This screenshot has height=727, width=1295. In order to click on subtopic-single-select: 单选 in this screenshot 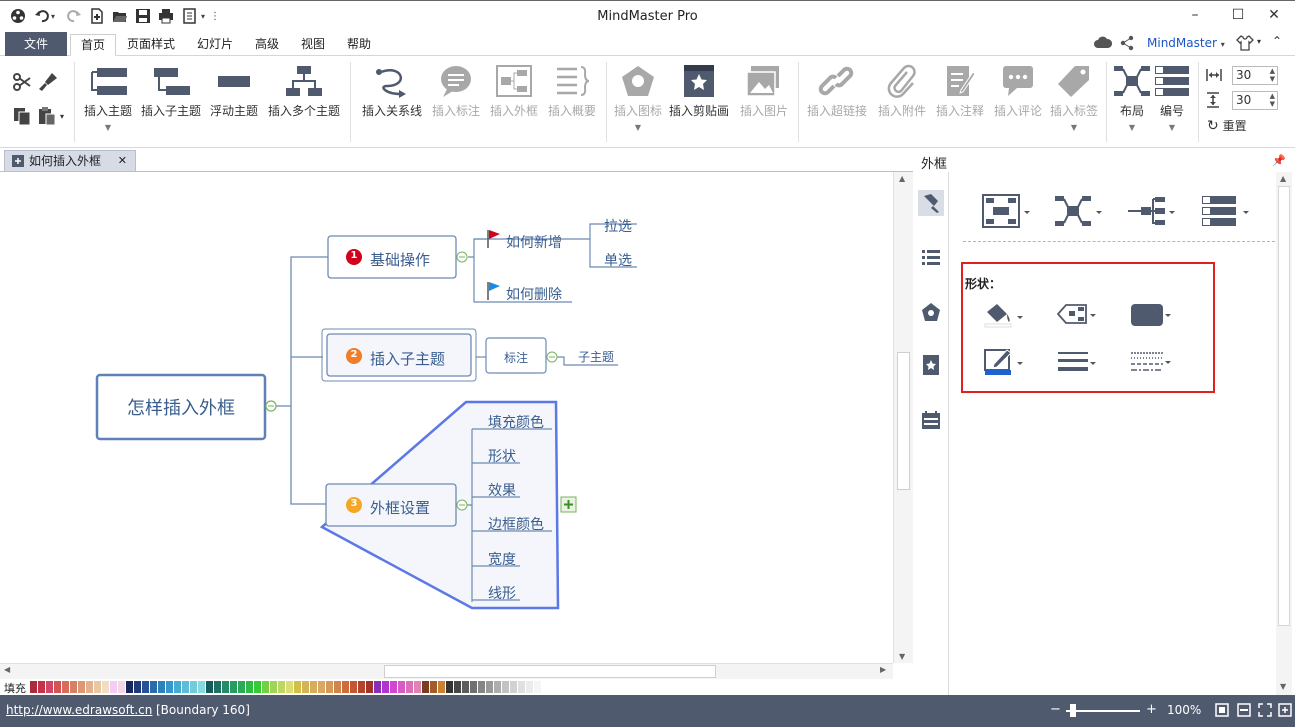, I will do `click(618, 260)`.